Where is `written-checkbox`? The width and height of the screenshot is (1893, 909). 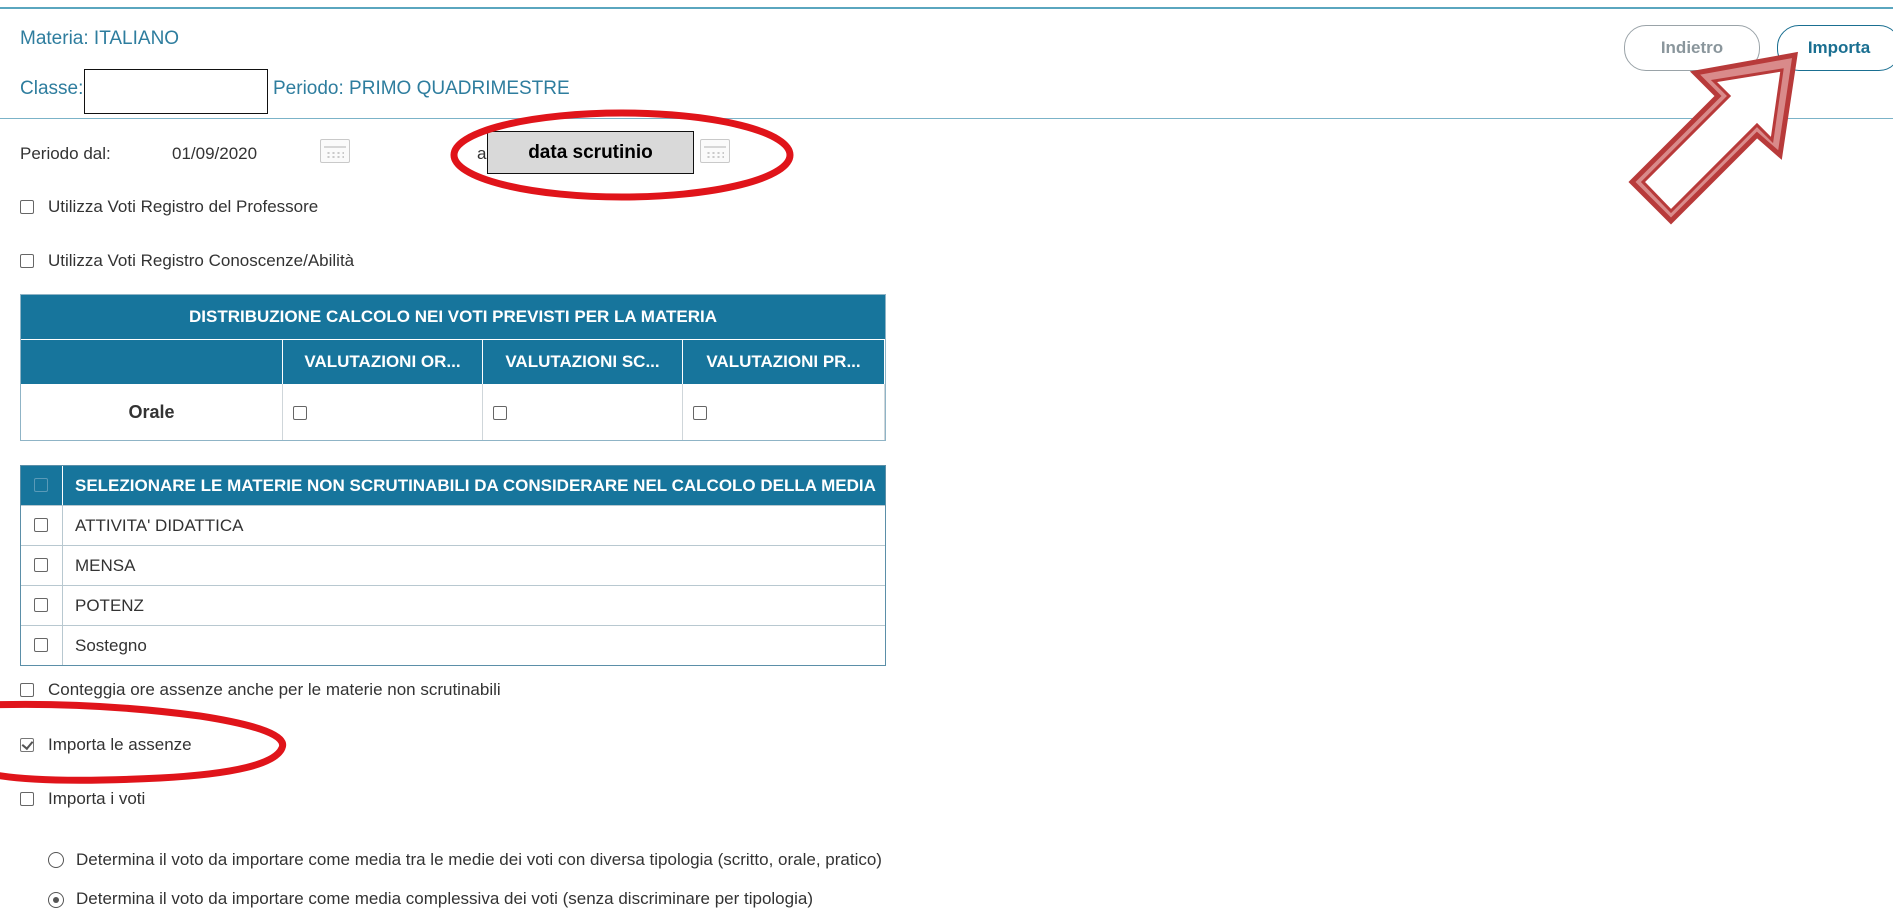 written-checkbox is located at coordinates (500, 413).